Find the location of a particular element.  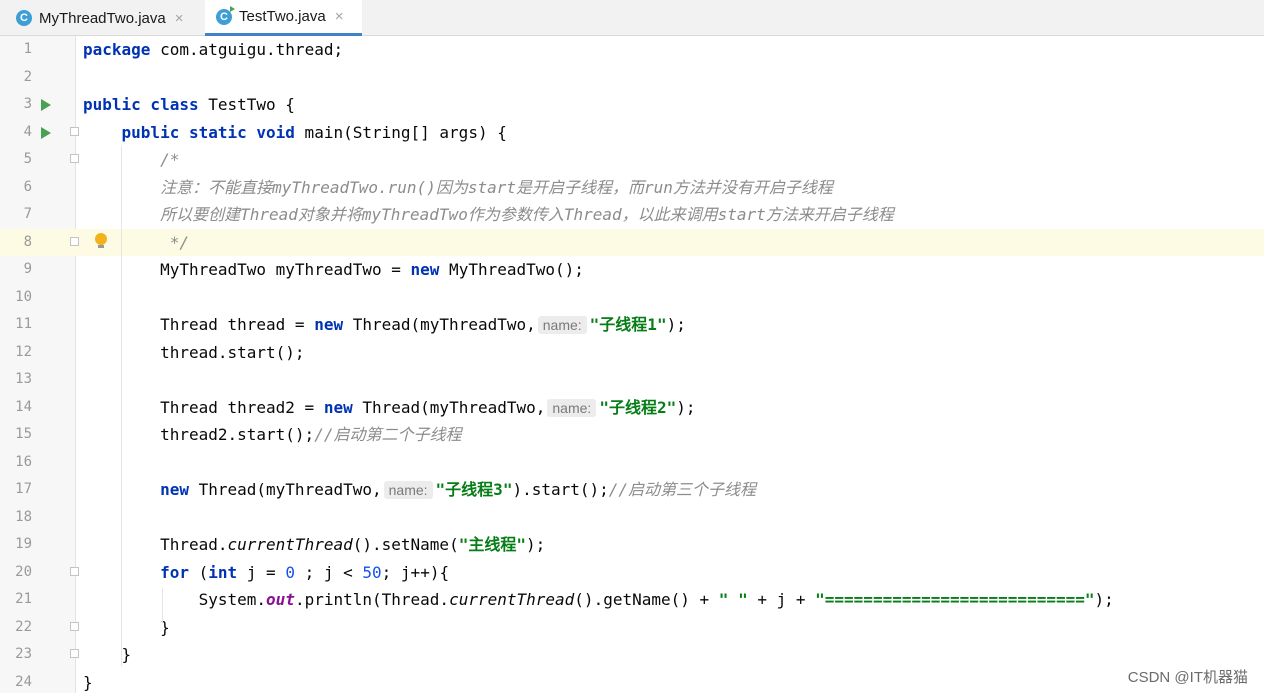

line-number: 15 is located at coordinates (16, 435).